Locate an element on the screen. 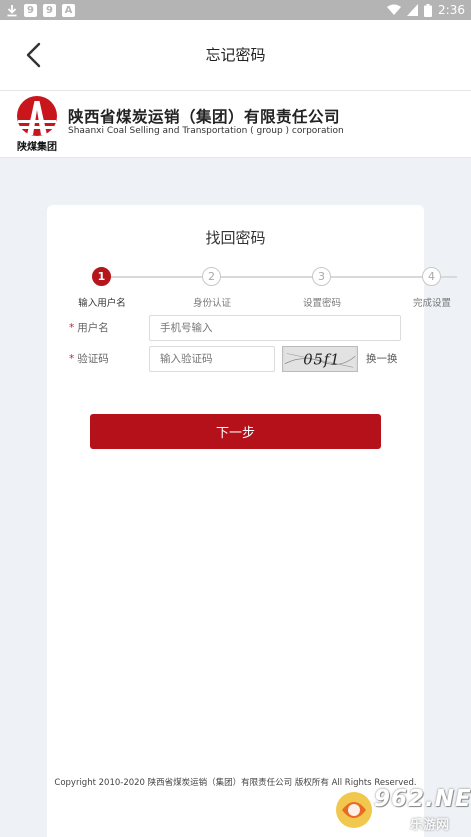 This screenshot has width=471, height=837. logo-caption: 陕煤集团 is located at coordinates (37, 146).